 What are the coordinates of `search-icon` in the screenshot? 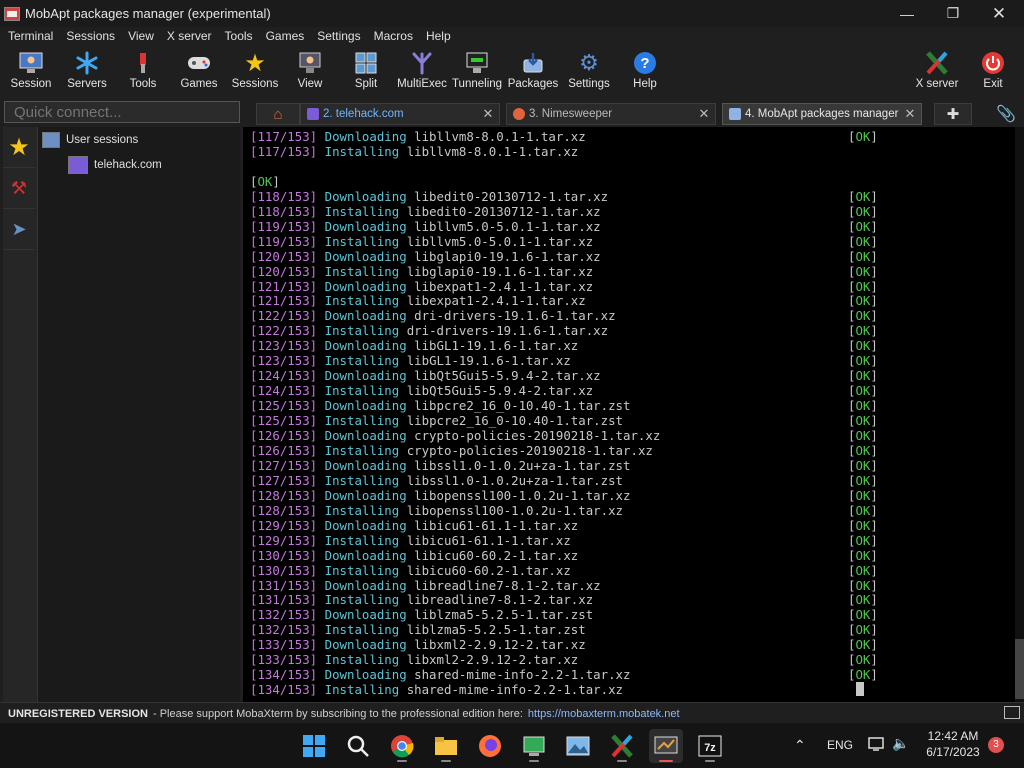 It's located at (358, 746).